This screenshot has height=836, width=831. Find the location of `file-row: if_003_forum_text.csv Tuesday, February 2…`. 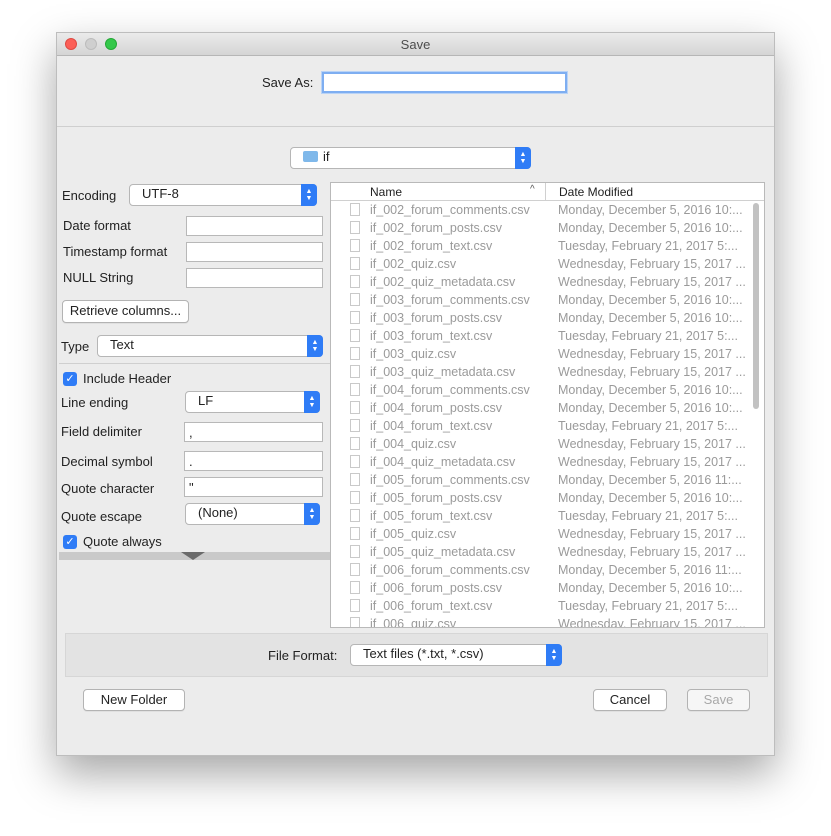

file-row: if_003_forum_text.csv Tuesday, February 2… is located at coordinates (540, 336).